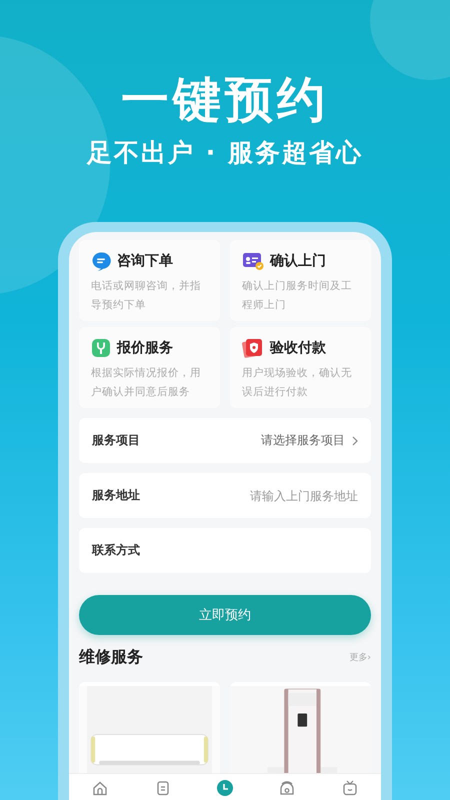 The width and height of the screenshot is (450, 800). Describe the element at coordinates (298, 261) in the screenshot. I see `step-title: 确认上门` at that location.